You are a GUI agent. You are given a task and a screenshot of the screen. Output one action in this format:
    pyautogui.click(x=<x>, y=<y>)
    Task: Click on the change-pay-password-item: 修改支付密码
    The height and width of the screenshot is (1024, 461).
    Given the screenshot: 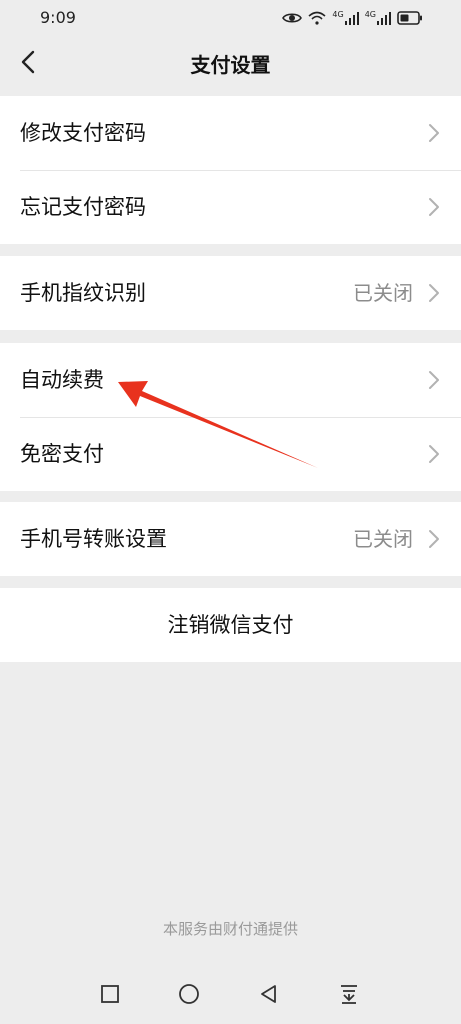 What is the action you would take?
    pyautogui.click(x=230, y=133)
    